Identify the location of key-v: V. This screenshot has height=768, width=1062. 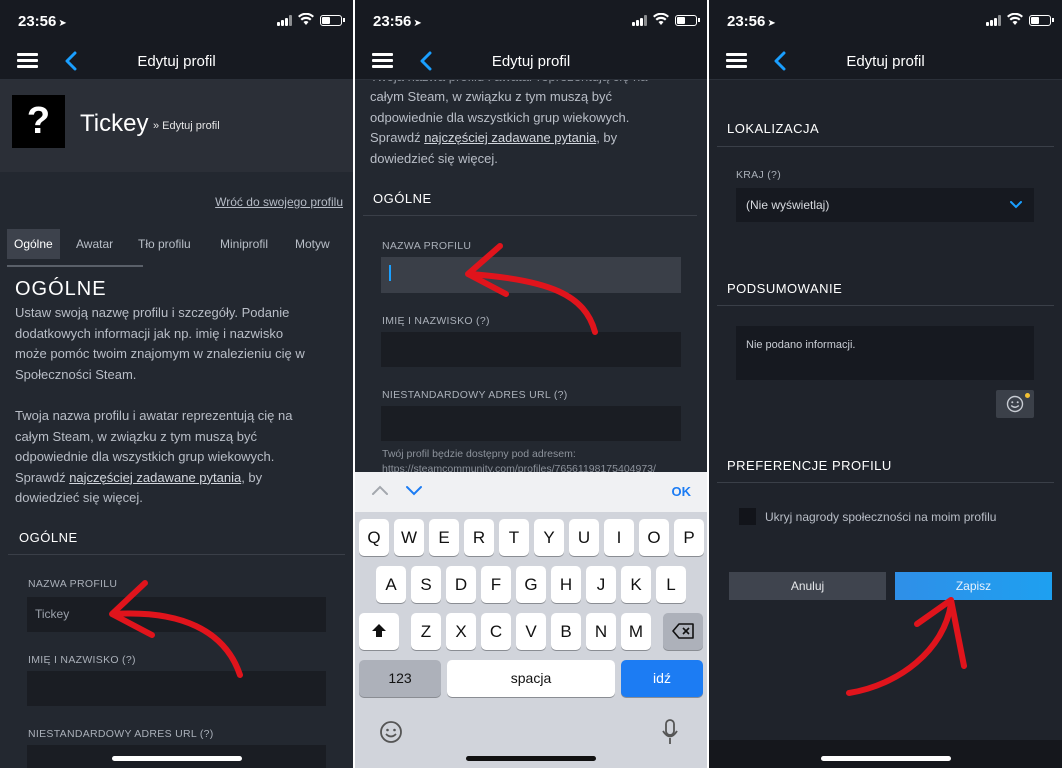
(531, 631).